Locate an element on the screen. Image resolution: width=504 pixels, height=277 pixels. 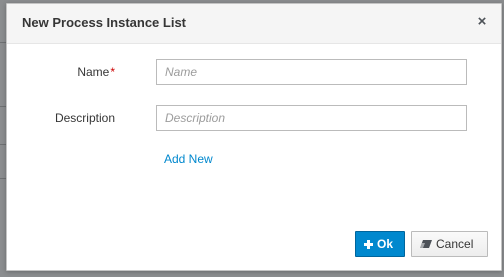
plus-icon is located at coordinates (368, 244).